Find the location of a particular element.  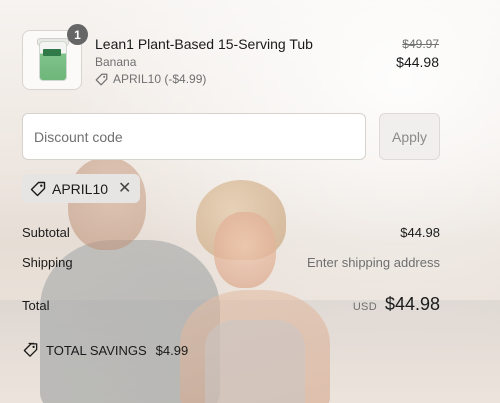

subtotal-row: Subtotal $44.98 is located at coordinates (231, 232).